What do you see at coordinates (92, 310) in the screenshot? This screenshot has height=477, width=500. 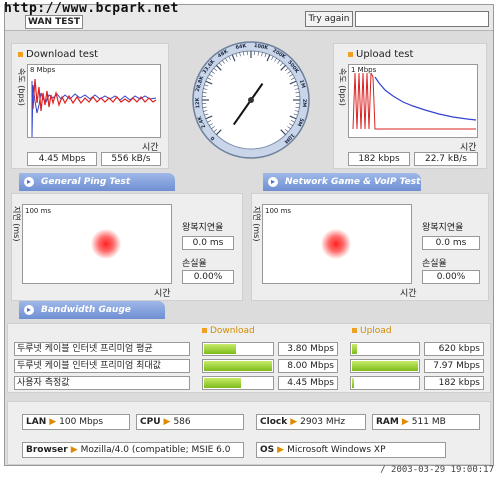 I see `bandwidth-gauge-tab: ▸ Bandwidth Gauge` at bounding box center [92, 310].